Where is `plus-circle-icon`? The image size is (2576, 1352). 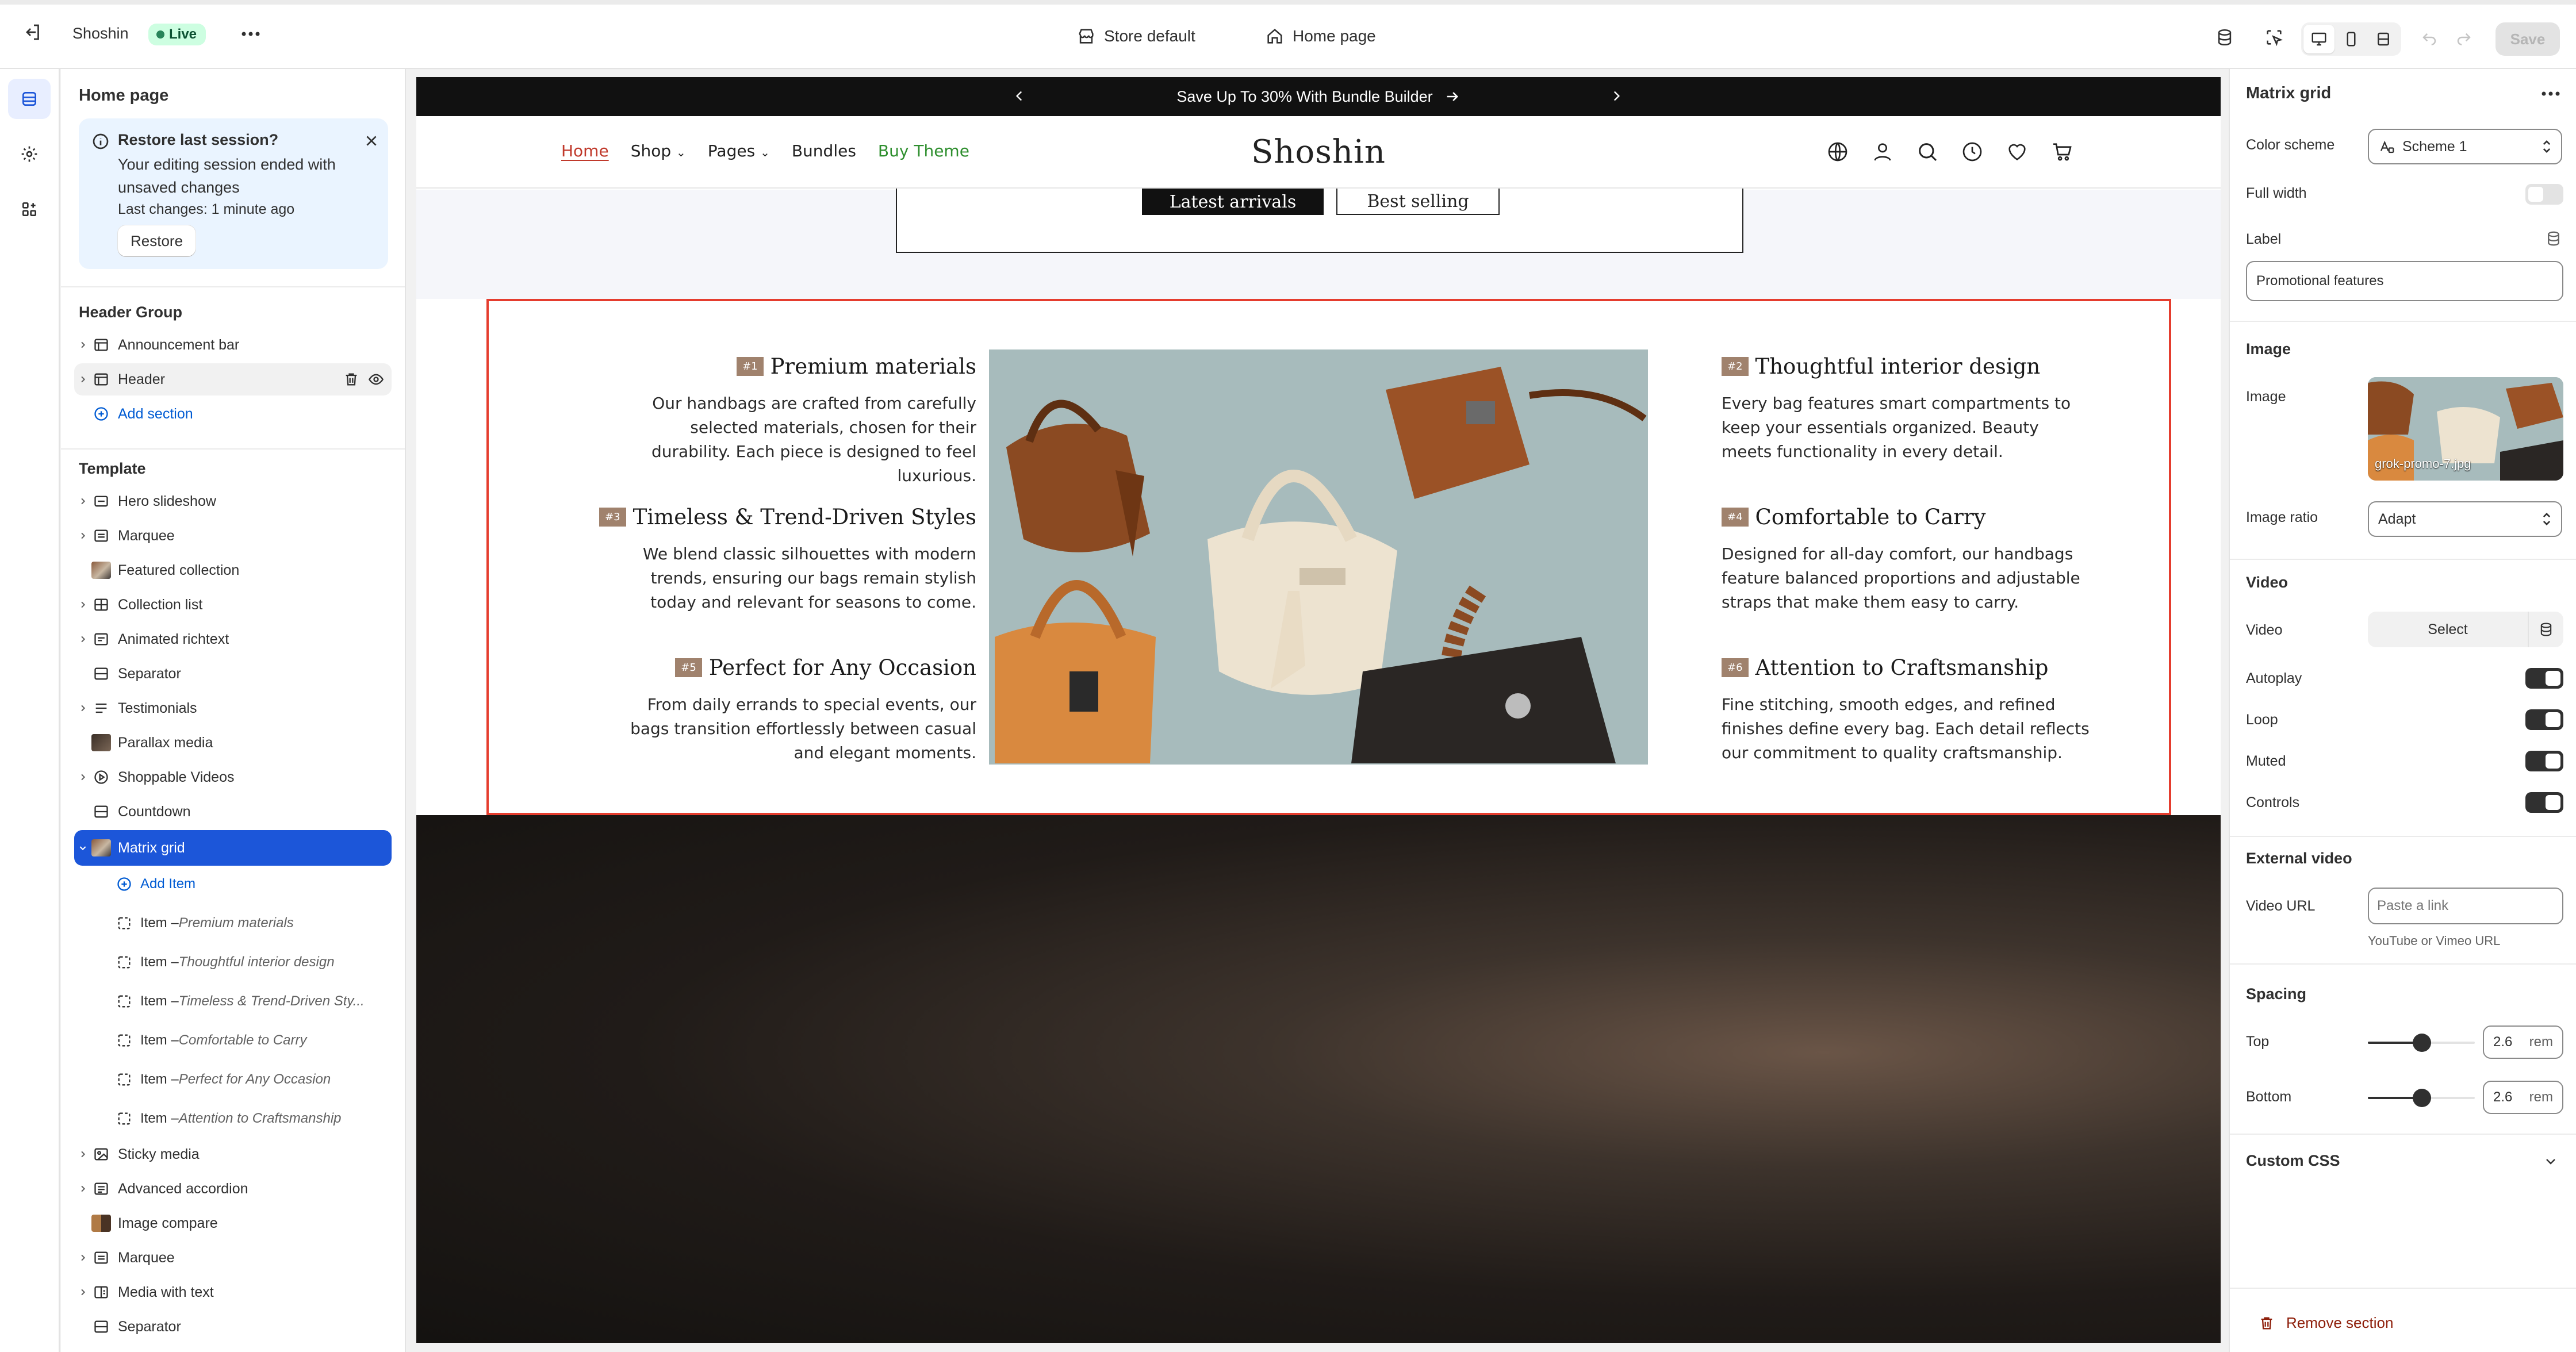
plus-circle-icon is located at coordinates (101, 414).